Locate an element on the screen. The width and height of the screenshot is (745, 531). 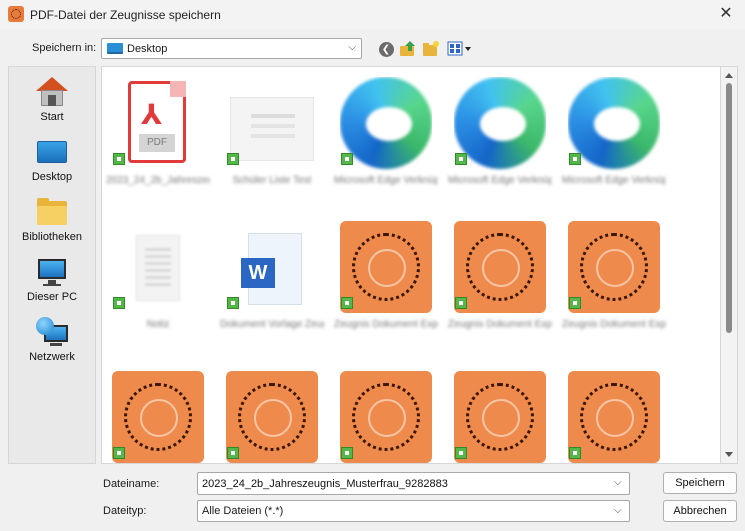
back-button: ❮ is located at coordinates (386, 49).